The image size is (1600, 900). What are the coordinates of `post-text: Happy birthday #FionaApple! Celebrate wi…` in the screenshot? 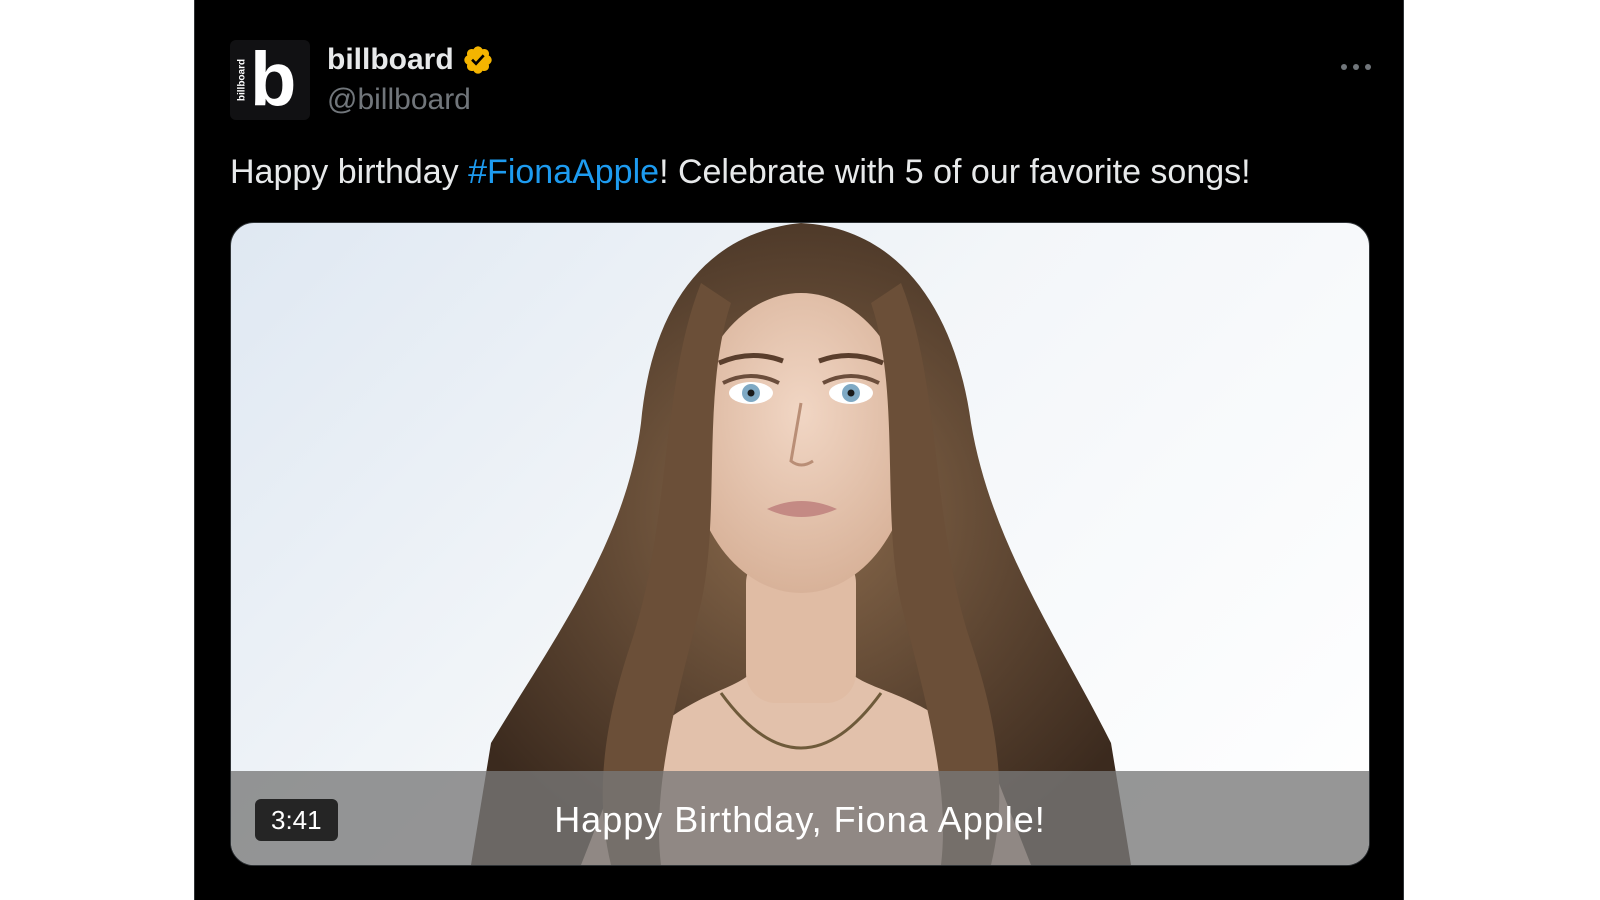 It's located at (740, 172).